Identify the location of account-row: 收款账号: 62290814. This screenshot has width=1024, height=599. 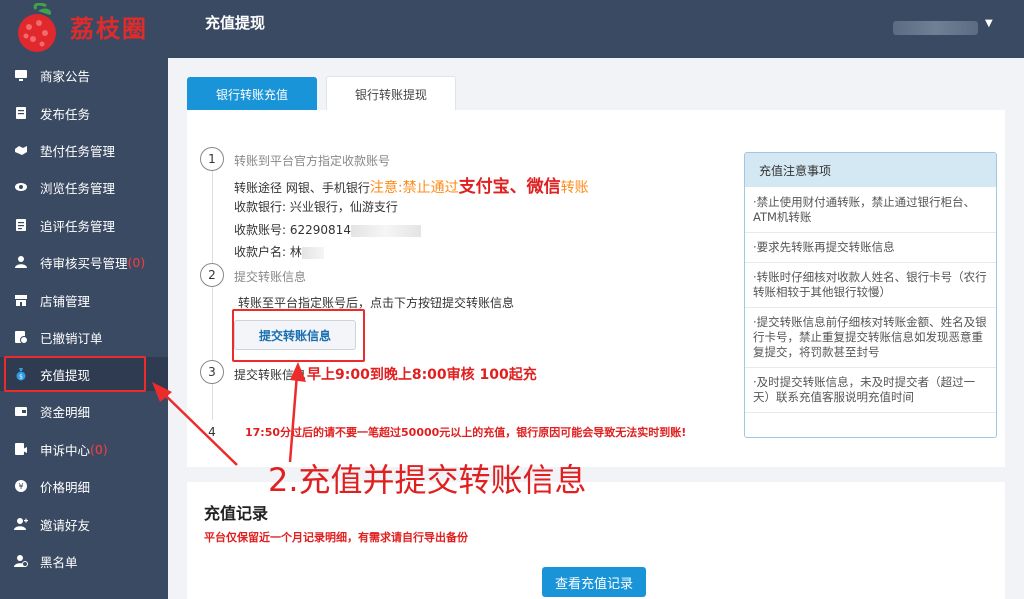
(327, 229).